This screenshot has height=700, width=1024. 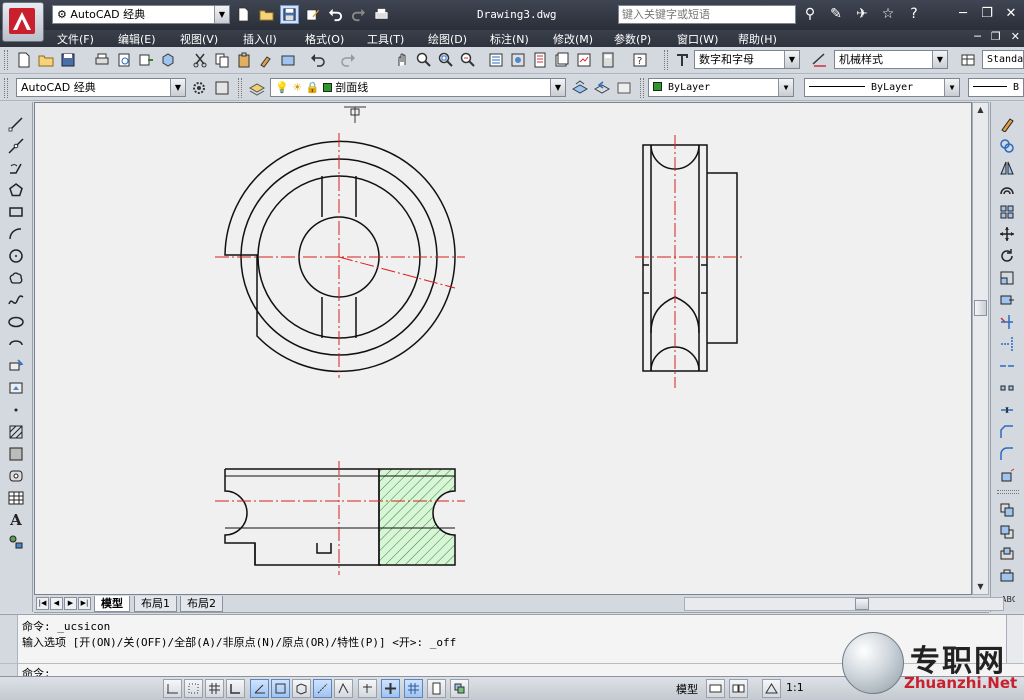 I want to click on new-button, so click(x=24, y=60).